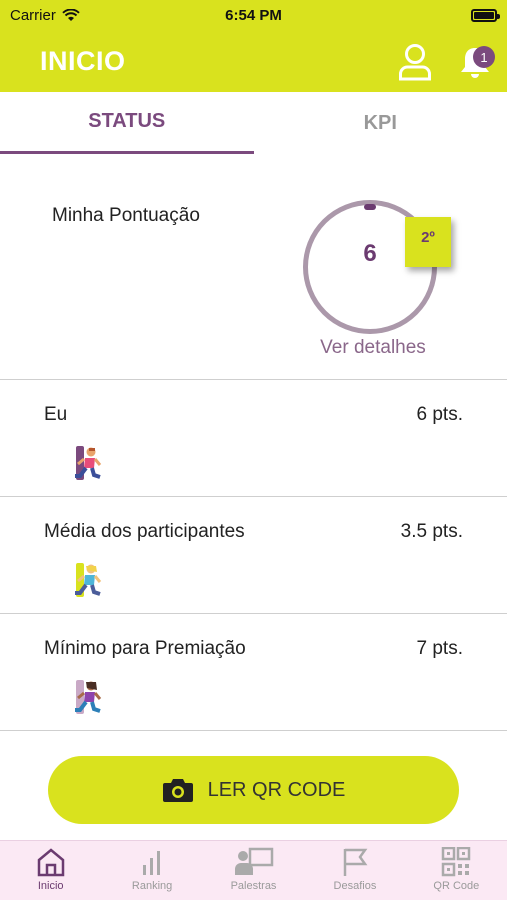  I want to click on app-header: INICIO 1, so click(253, 61).